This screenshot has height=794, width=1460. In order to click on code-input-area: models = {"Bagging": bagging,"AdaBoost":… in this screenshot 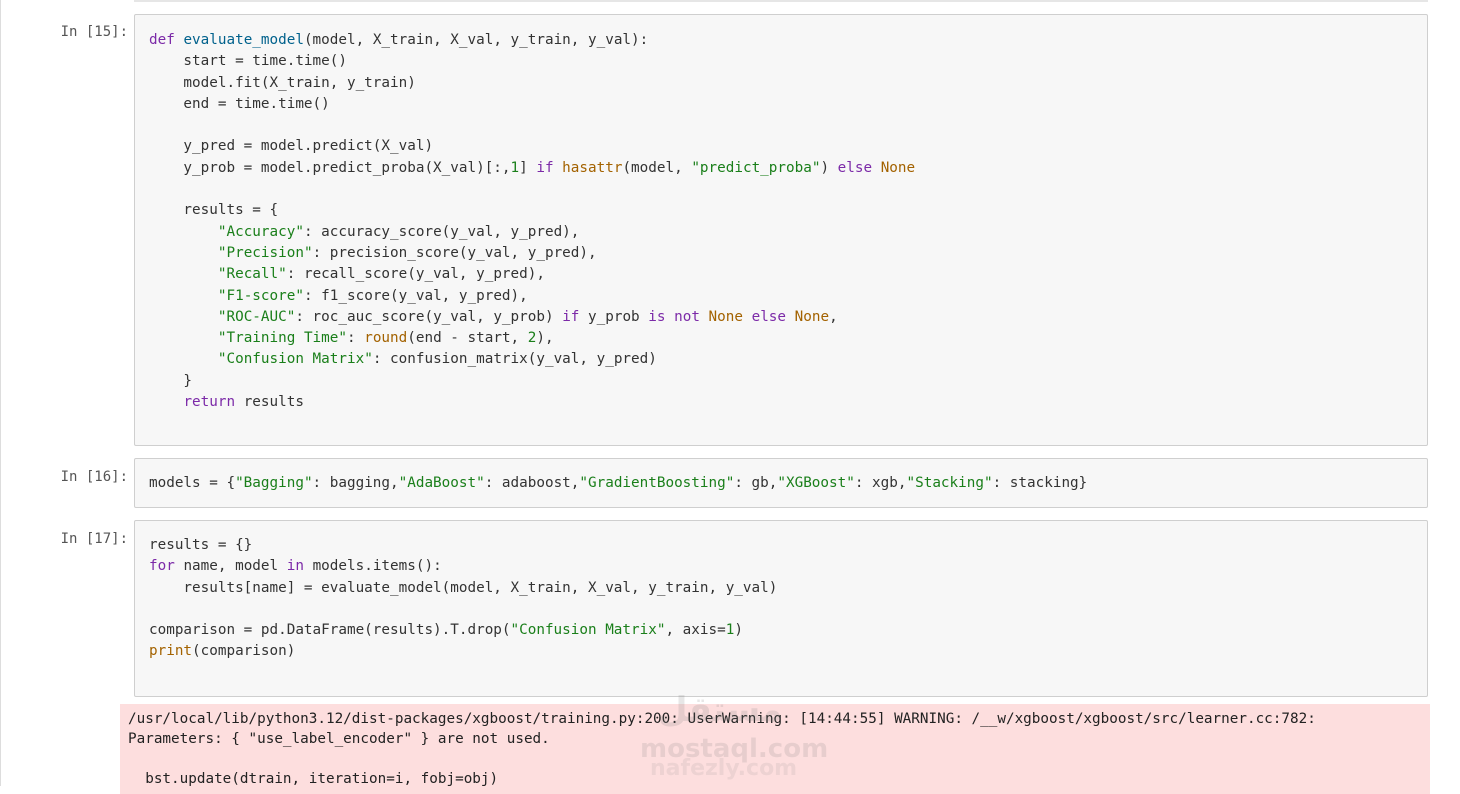, I will do `click(781, 483)`.